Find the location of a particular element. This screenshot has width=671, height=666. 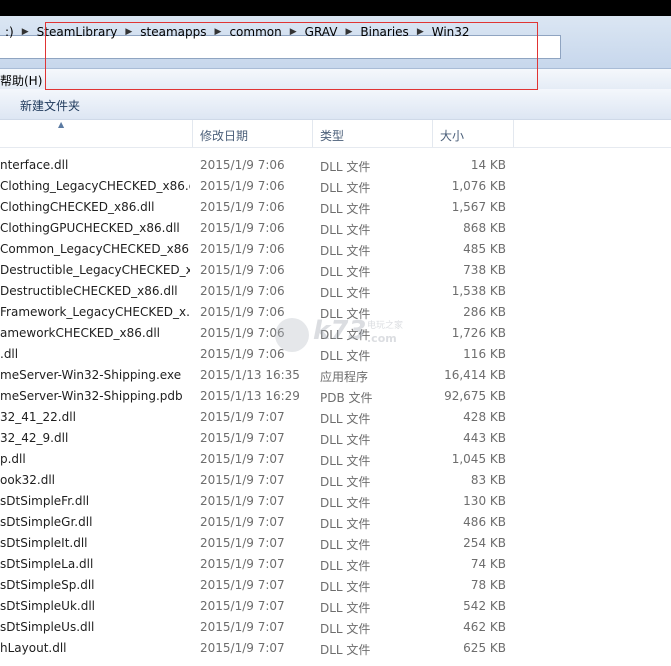

file-size: 485 KB is located at coordinates (484, 249).